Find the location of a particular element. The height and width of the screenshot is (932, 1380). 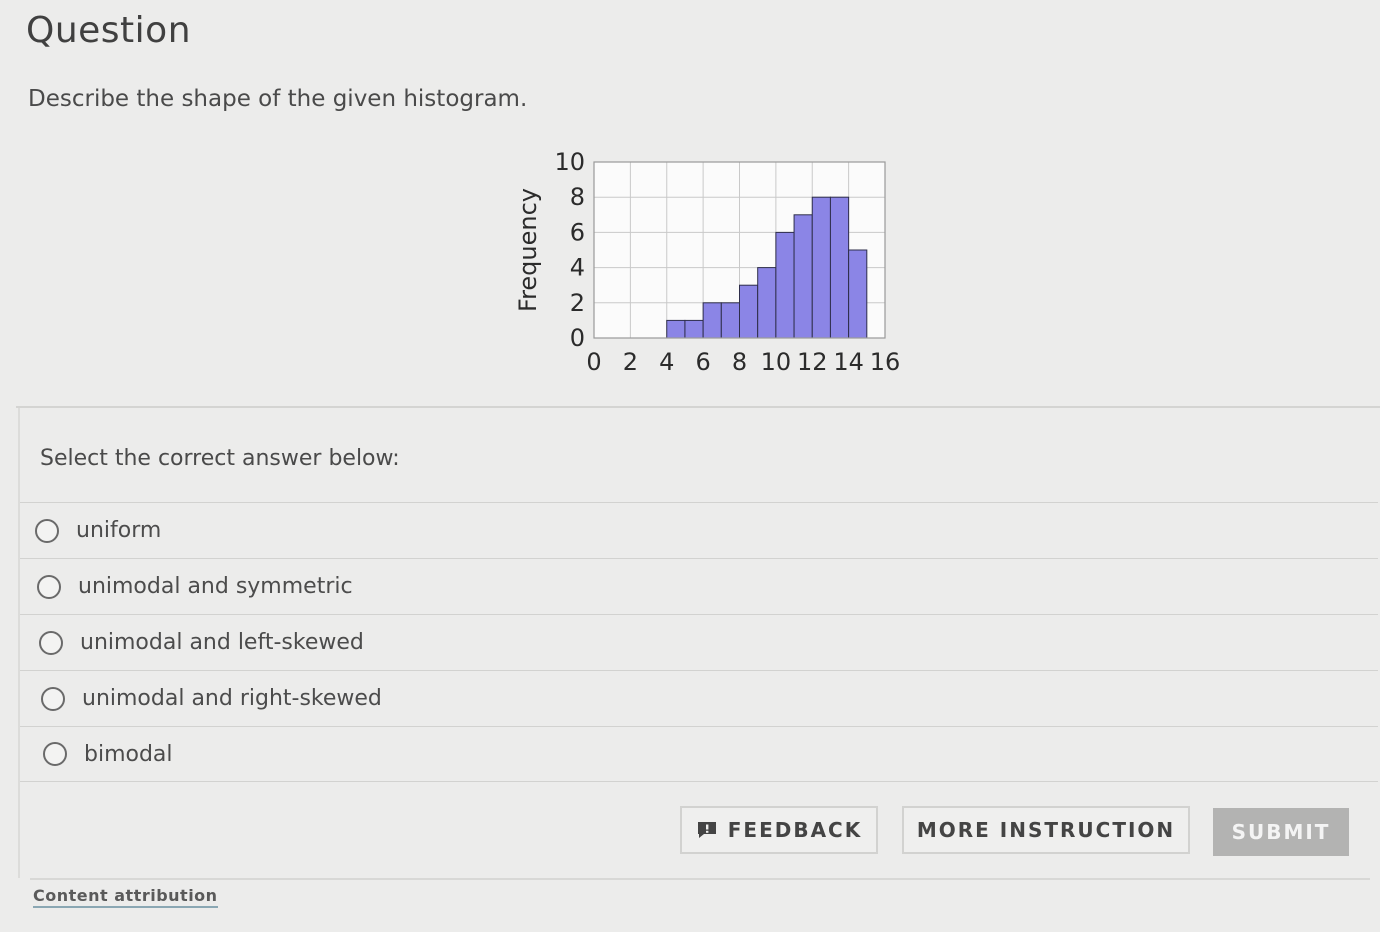

option-uniform: uniform is located at coordinates (699, 530).